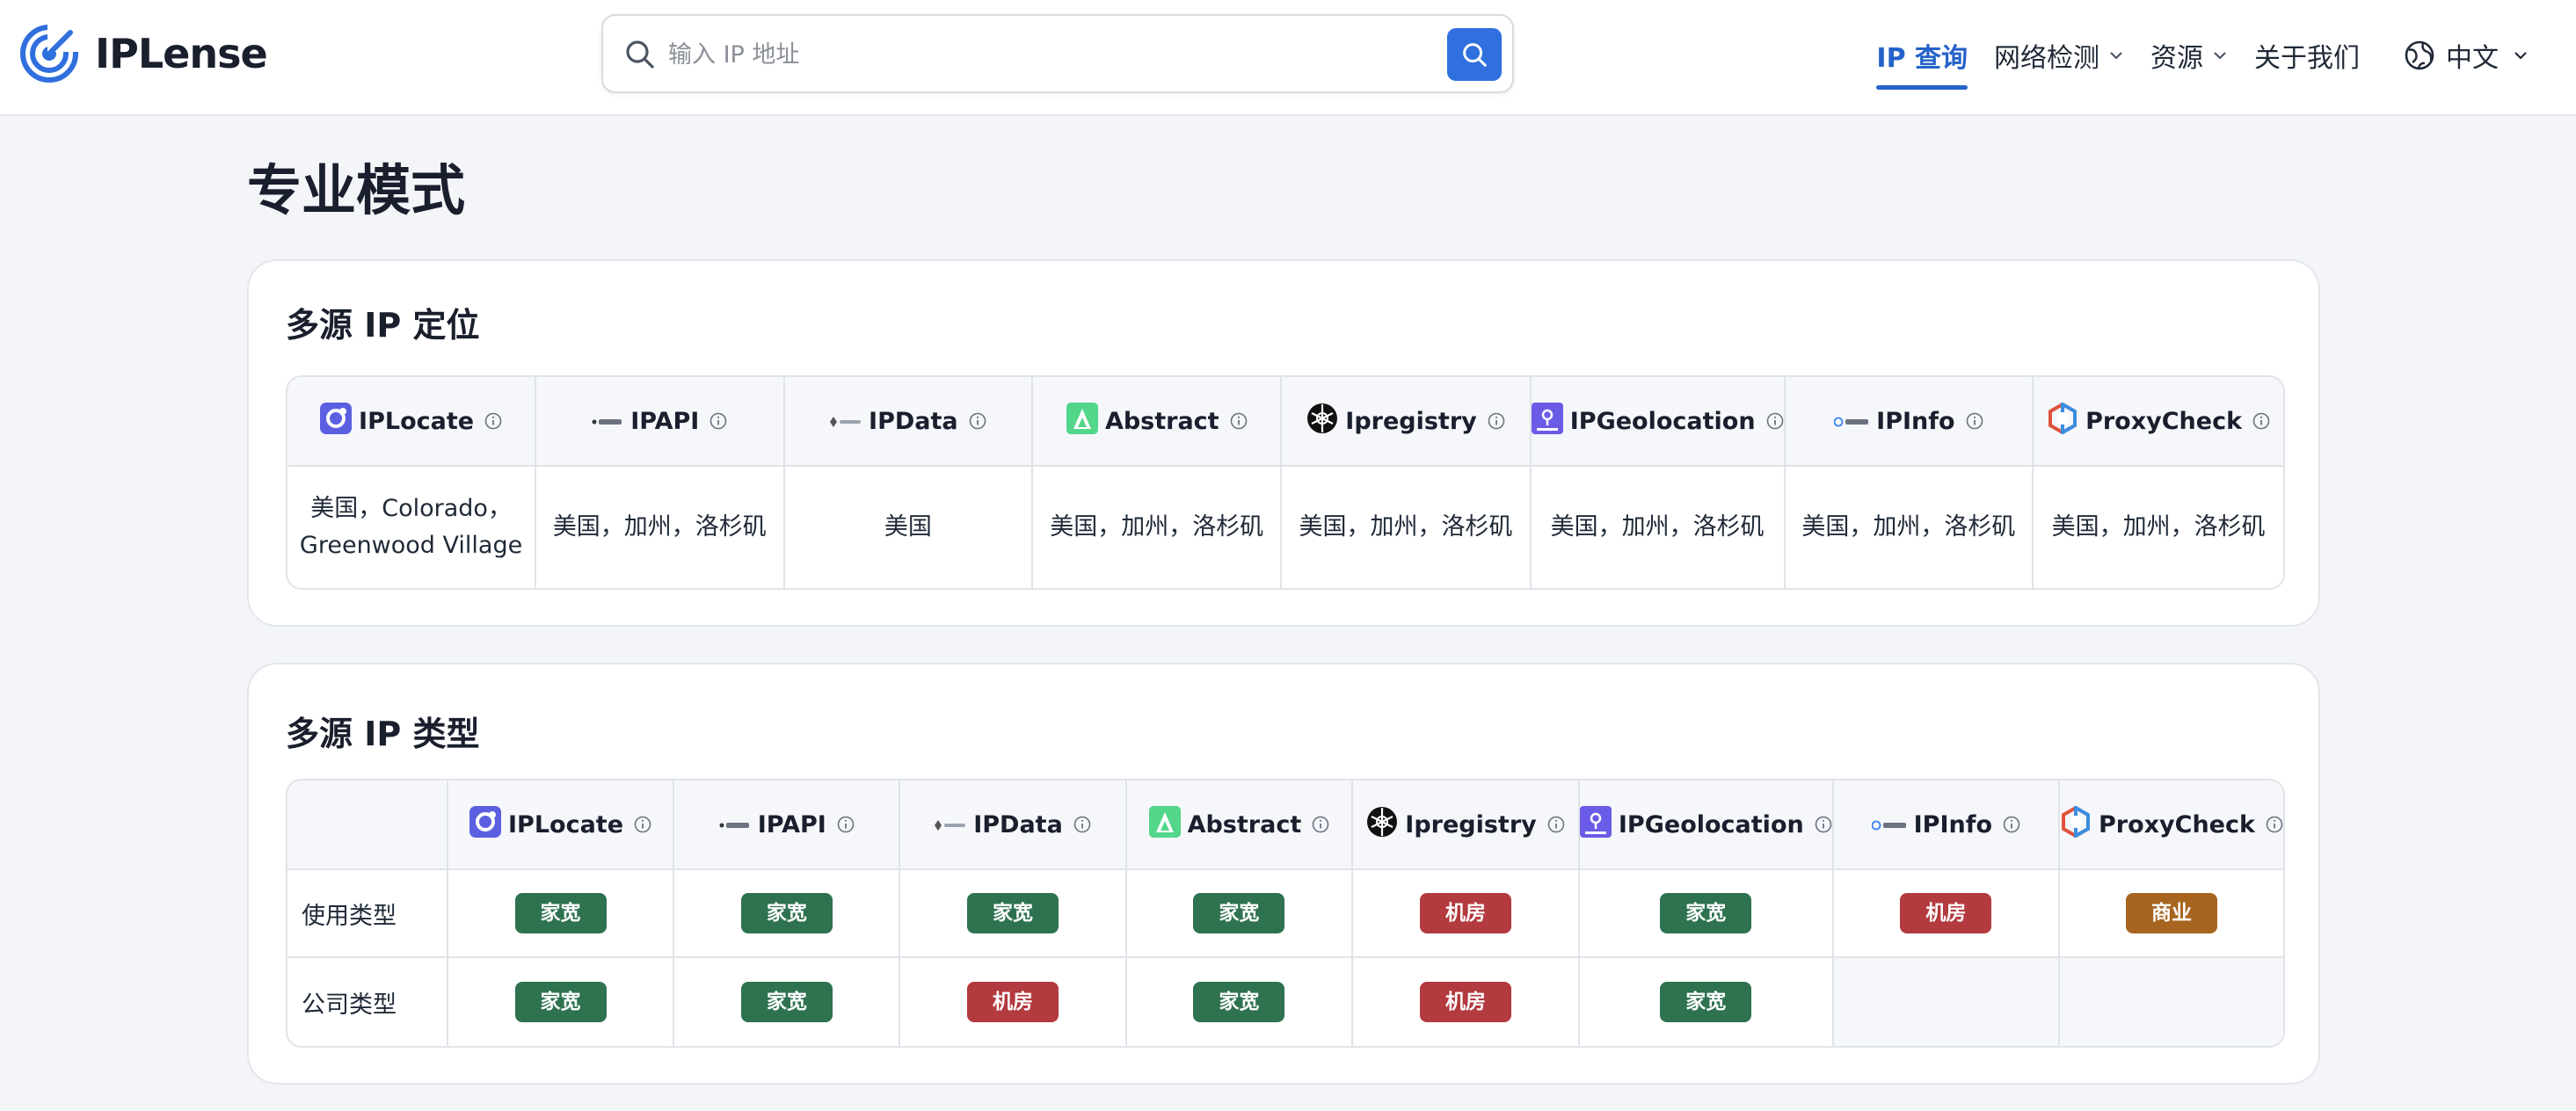 The width and height of the screenshot is (2576, 1111). What do you see at coordinates (1474, 54) in the screenshot?
I see `search-button` at bounding box center [1474, 54].